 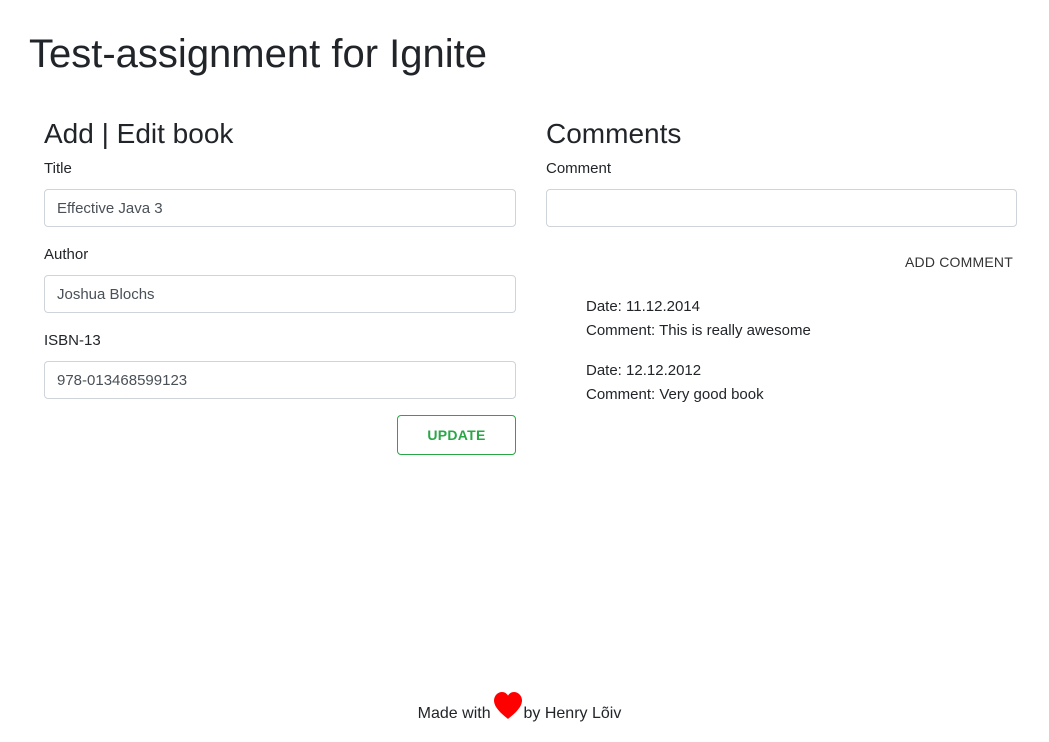 I want to click on comment-text-value: Very good book, so click(x=711, y=394).